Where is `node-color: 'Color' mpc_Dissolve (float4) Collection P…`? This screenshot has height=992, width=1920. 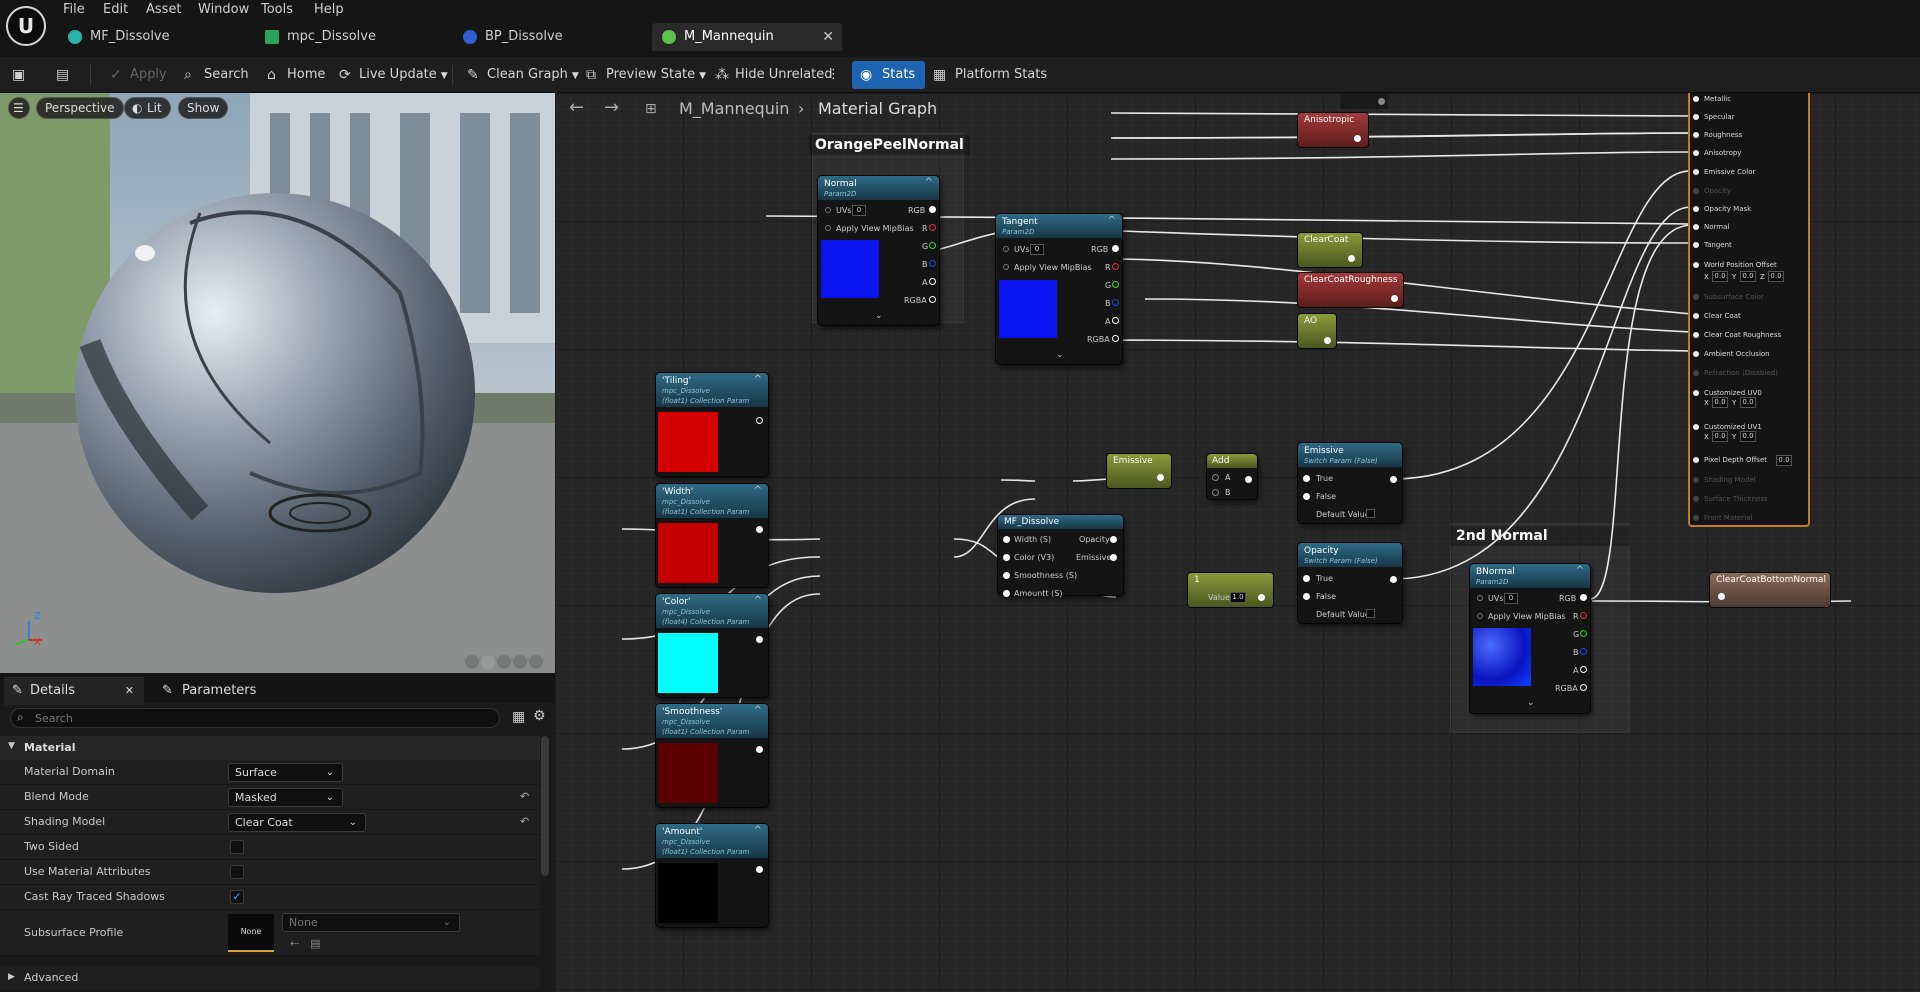
node-color: 'Color' mpc_Dissolve (float4) Collection P… is located at coordinates (712, 645).